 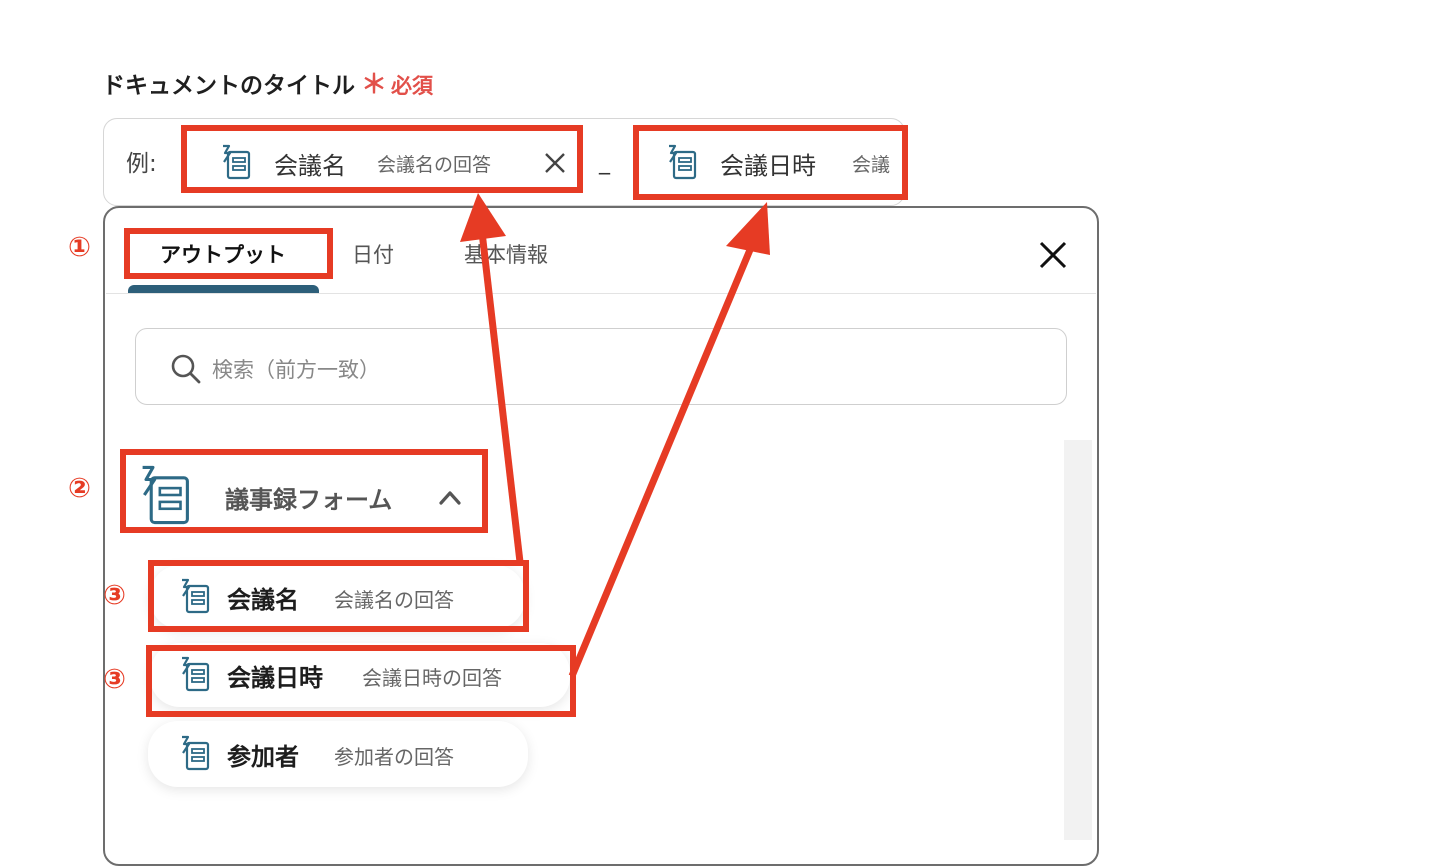 What do you see at coordinates (338, 596) in the screenshot?
I see `highlight-box-item1` at bounding box center [338, 596].